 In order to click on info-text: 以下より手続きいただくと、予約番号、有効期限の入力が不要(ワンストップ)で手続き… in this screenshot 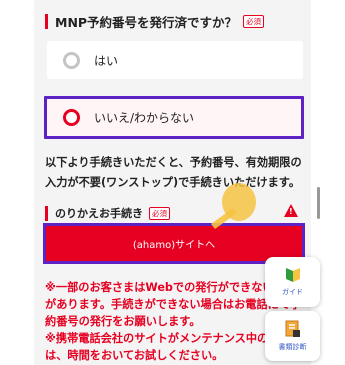, I will do `click(173, 172)`.